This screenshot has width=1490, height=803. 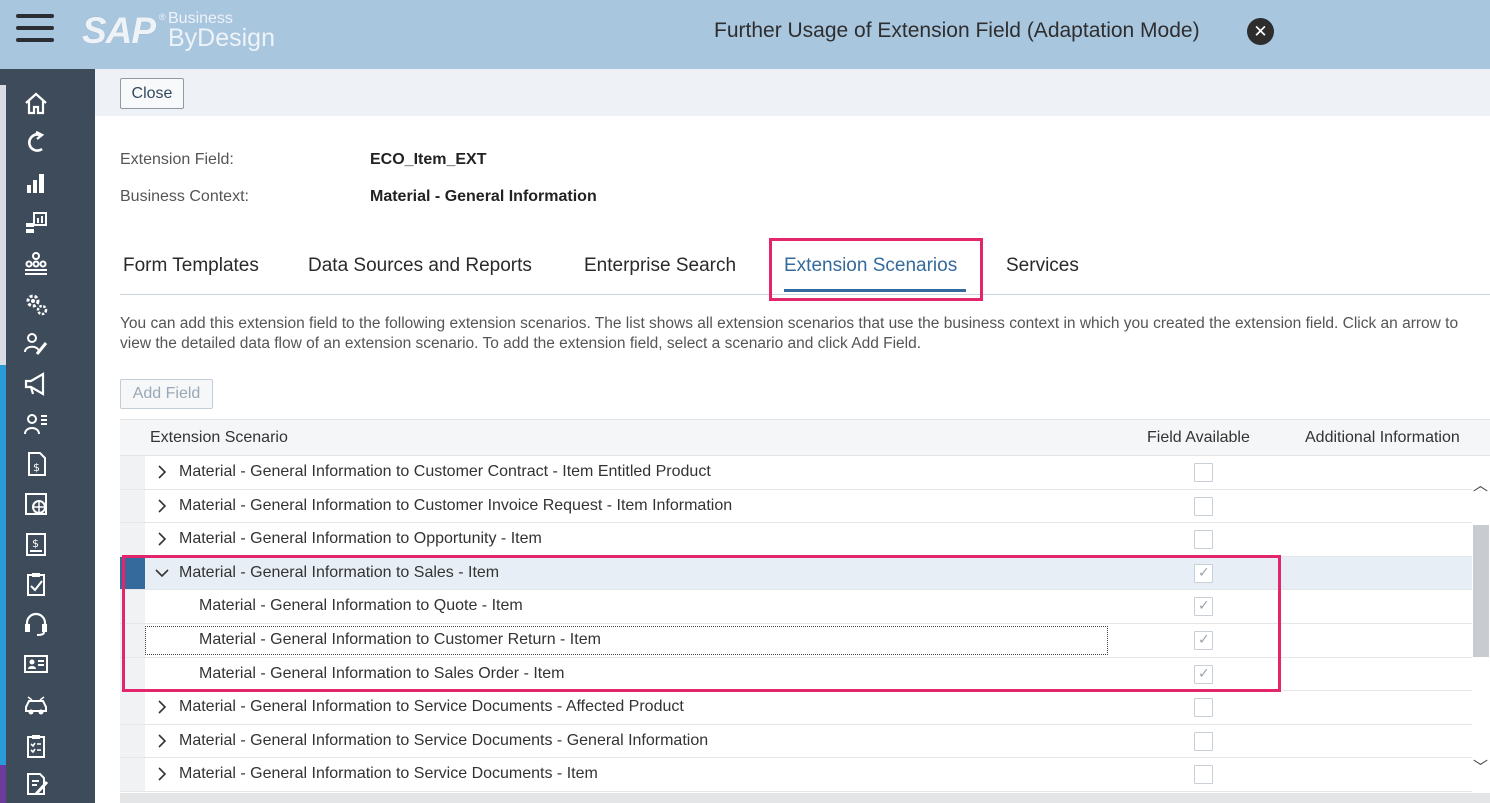 I want to click on user-list-icon, so click(x=36, y=424).